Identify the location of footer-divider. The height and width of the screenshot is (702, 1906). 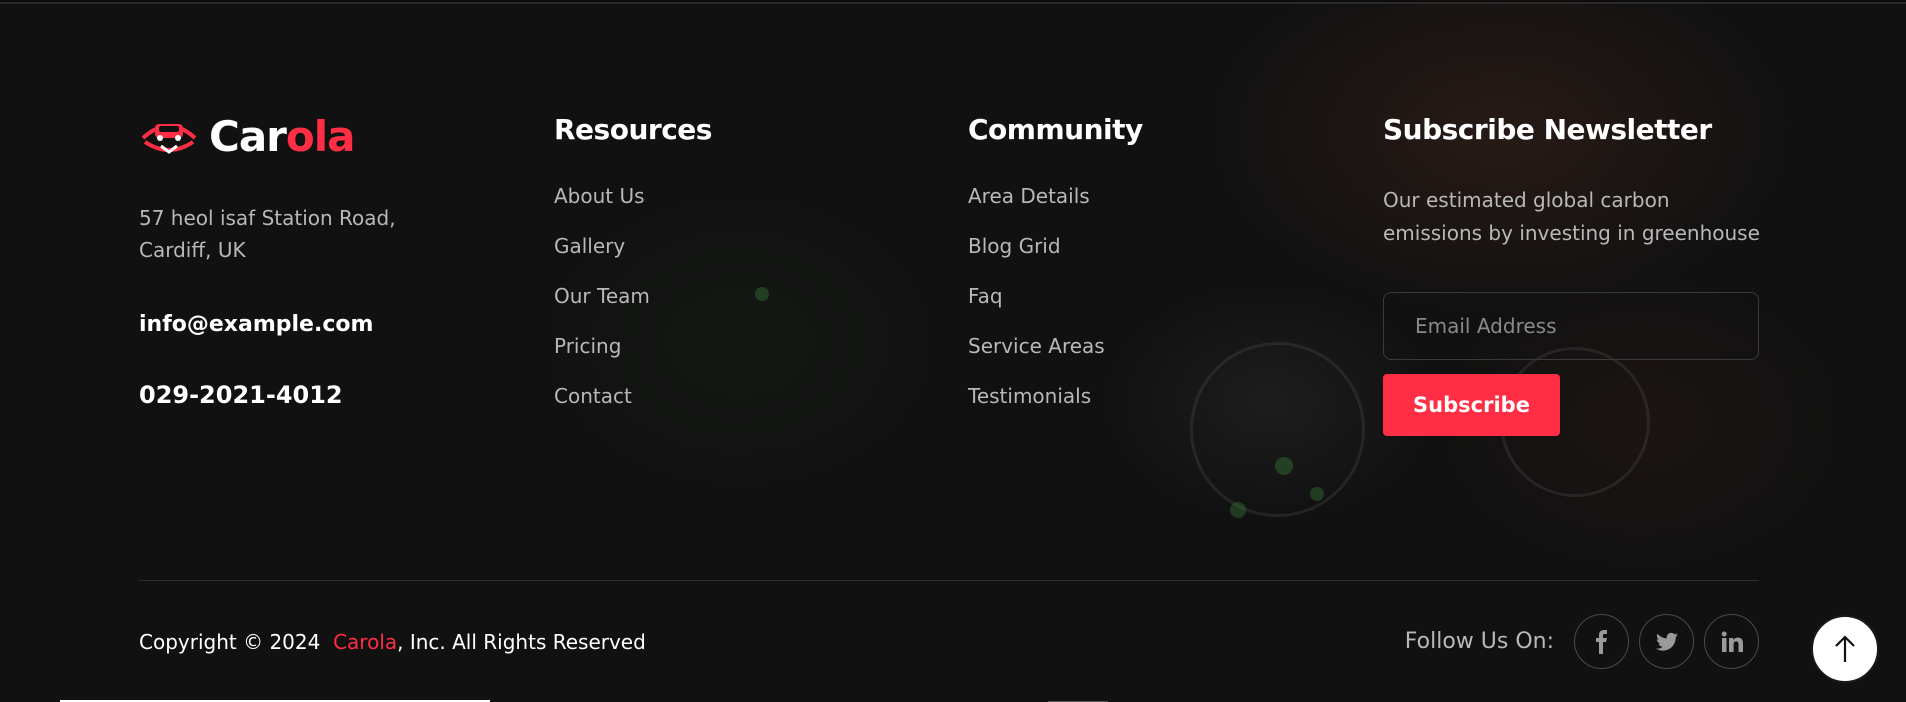
(949, 580).